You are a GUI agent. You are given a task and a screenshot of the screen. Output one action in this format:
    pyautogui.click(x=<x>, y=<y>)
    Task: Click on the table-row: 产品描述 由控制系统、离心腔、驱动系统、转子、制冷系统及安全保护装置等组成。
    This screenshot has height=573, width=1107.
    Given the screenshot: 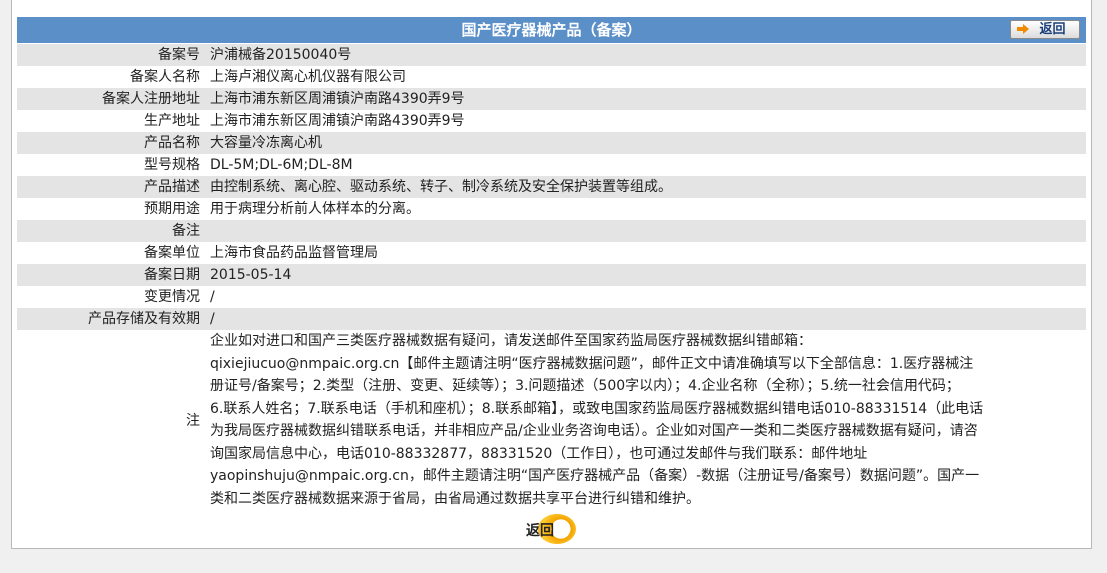 What is the action you would take?
    pyautogui.click(x=551, y=187)
    